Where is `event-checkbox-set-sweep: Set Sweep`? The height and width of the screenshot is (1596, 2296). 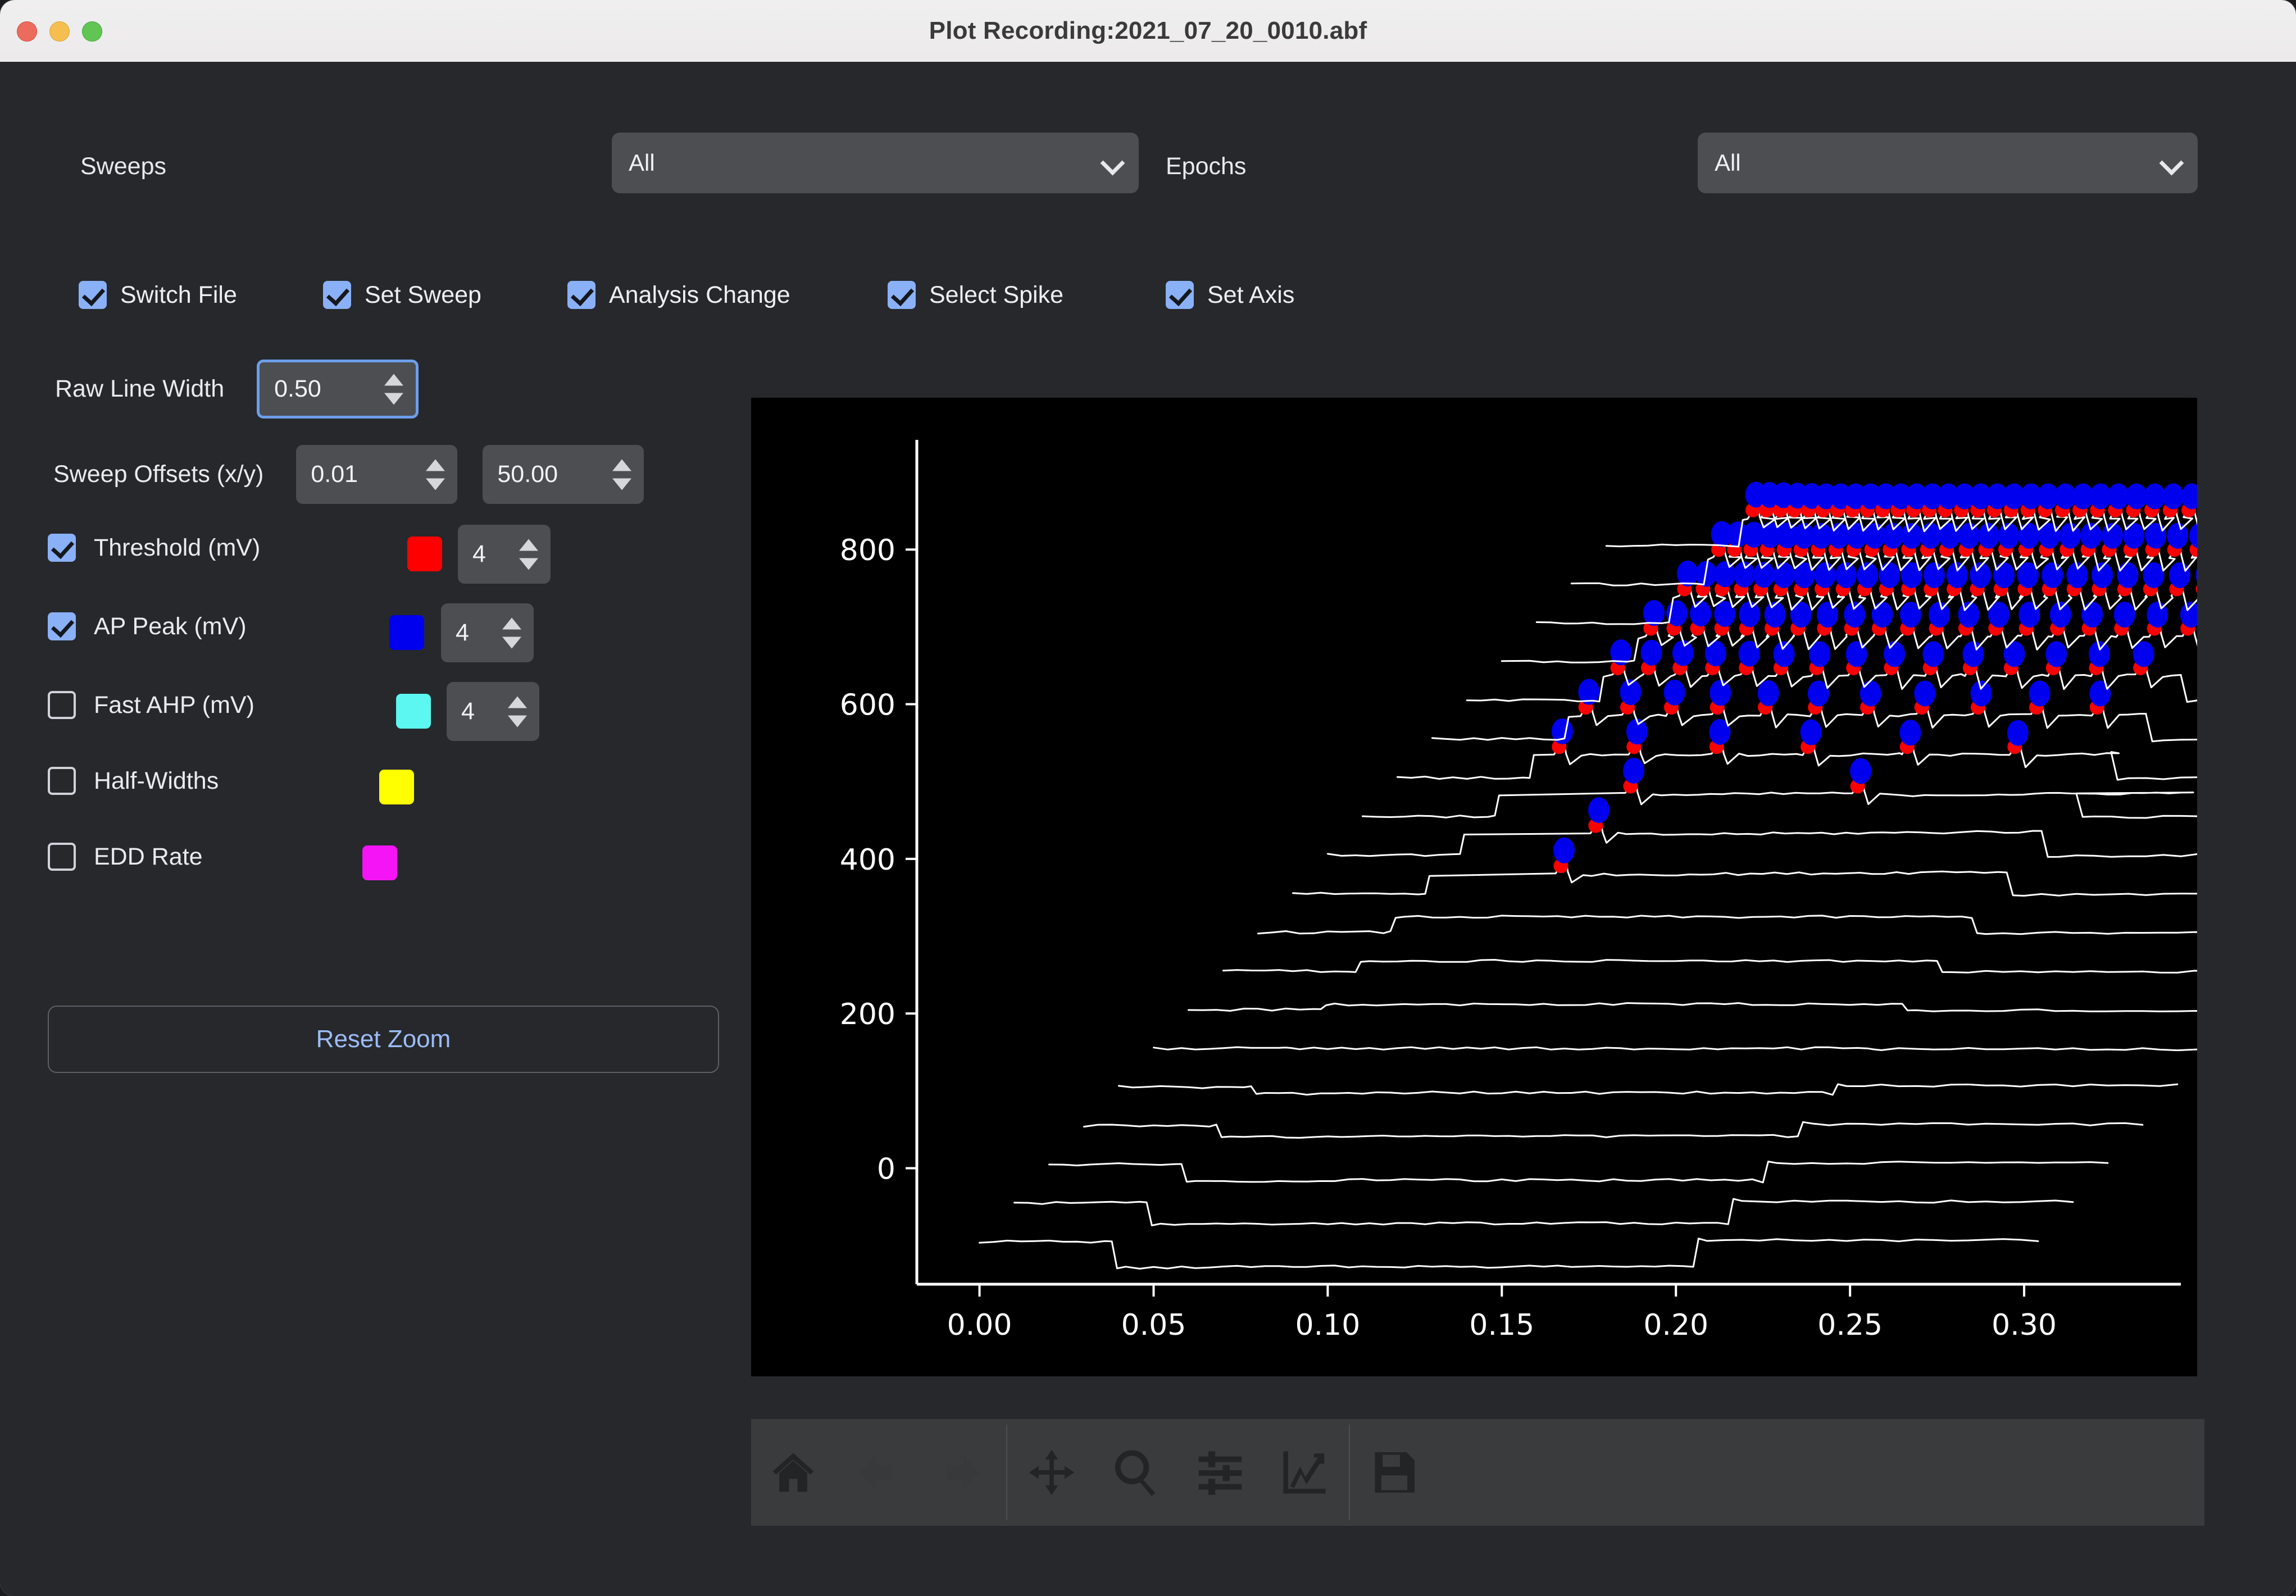 event-checkbox-set-sweep: Set Sweep is located at coordinates (402, 295).